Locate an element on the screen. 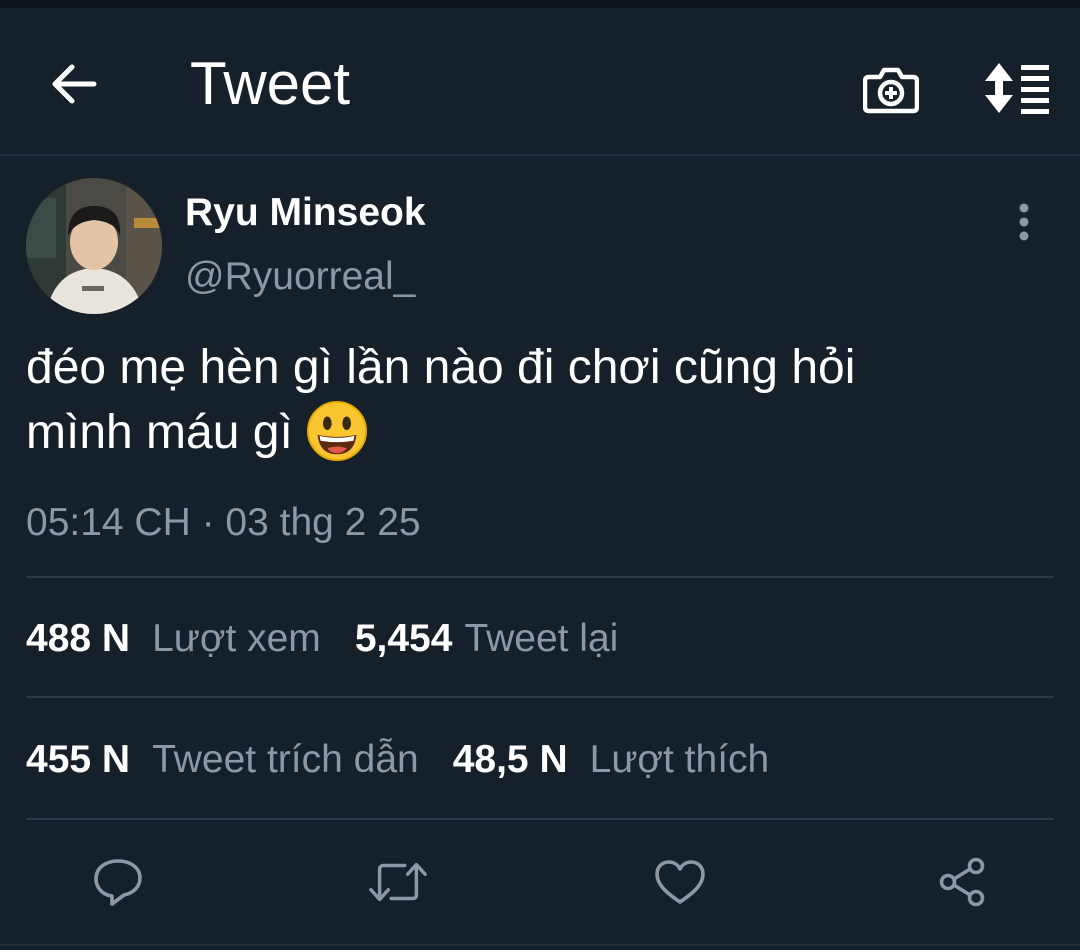 The image size is (1080, 950). tweet-timestamp: 05:14 CH · 03 thg 2 25 is located at coordinates (223, 522).